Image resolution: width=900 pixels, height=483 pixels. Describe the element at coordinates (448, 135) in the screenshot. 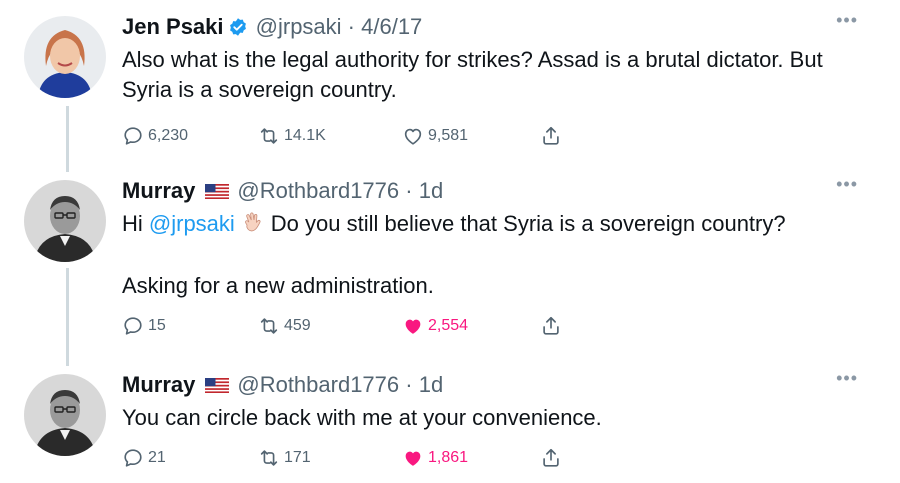

I see `like-count: 9,581` at that location.